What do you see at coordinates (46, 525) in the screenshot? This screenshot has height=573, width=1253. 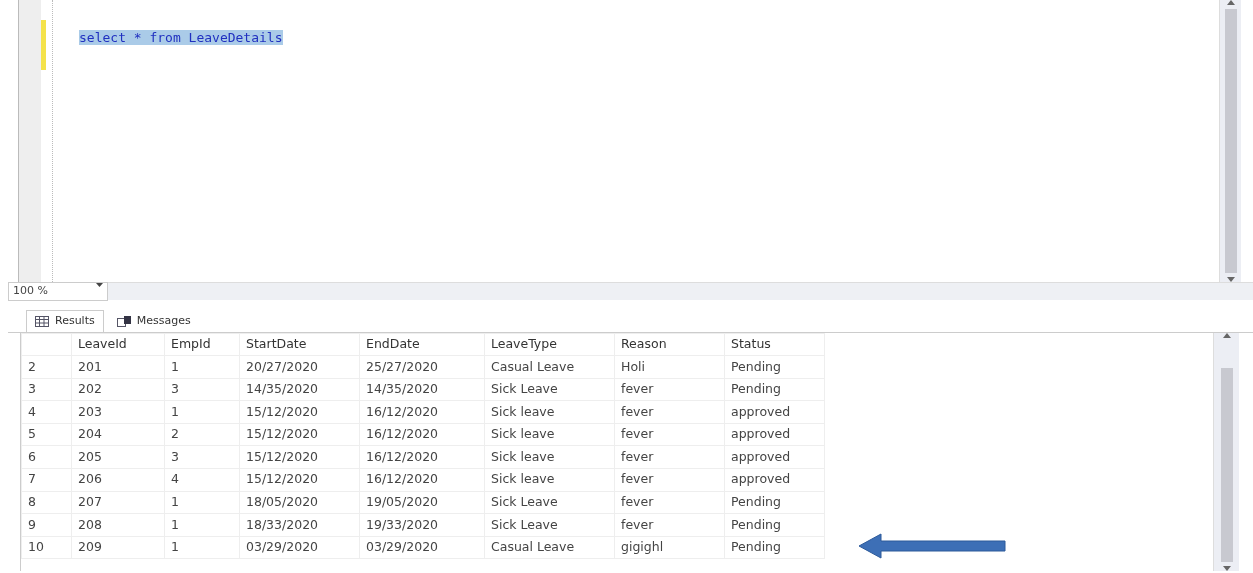 I see `row-number: 9` at bounding box center [46, 525].